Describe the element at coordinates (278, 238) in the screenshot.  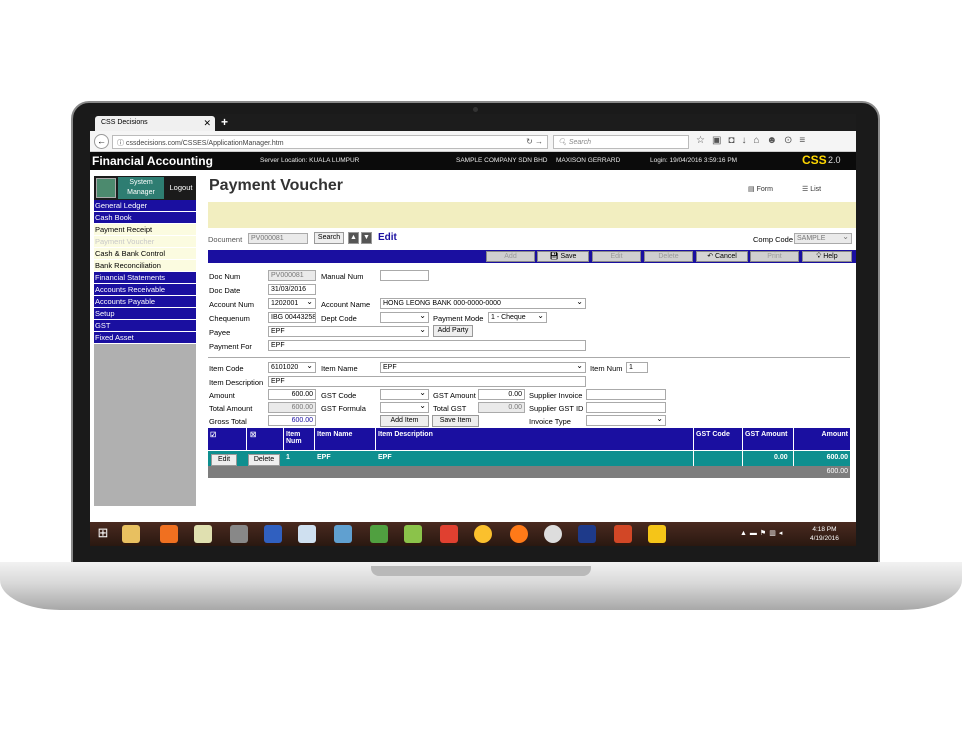
I see `document-input: PV000081` at that location.